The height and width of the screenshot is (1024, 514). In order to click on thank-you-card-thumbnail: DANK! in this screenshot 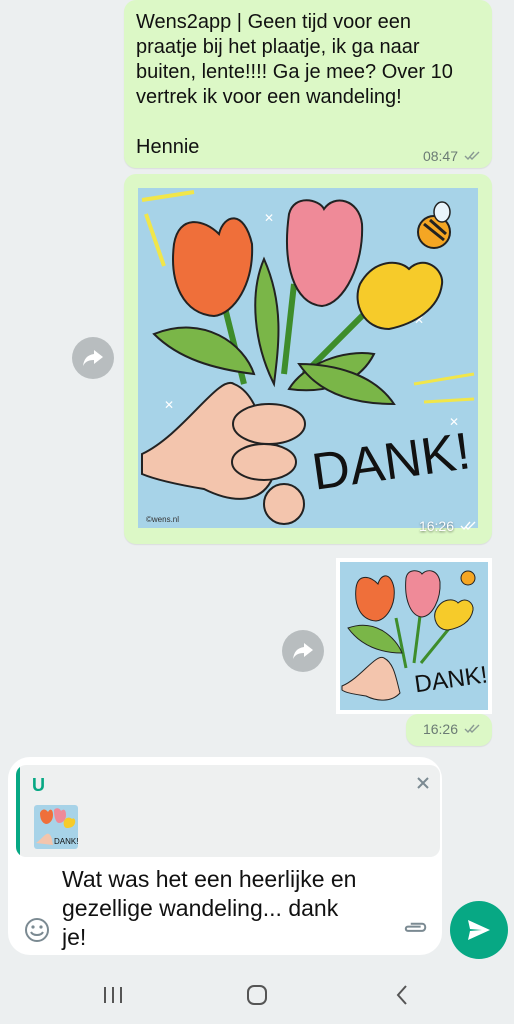, I will do `click(414, 636)`.